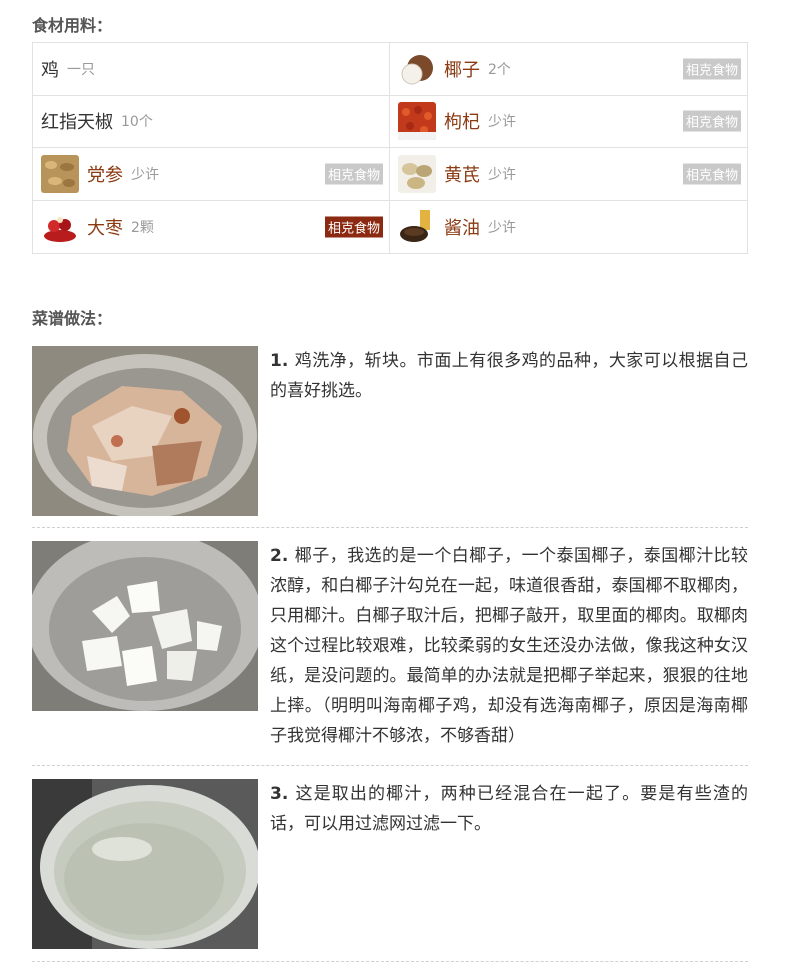 Image resolution: width=790 pixels, height=963 pixels. I want to click on ingredient-cell-huangqi: 黄芪 少许 相克食物, so click(568, 174).